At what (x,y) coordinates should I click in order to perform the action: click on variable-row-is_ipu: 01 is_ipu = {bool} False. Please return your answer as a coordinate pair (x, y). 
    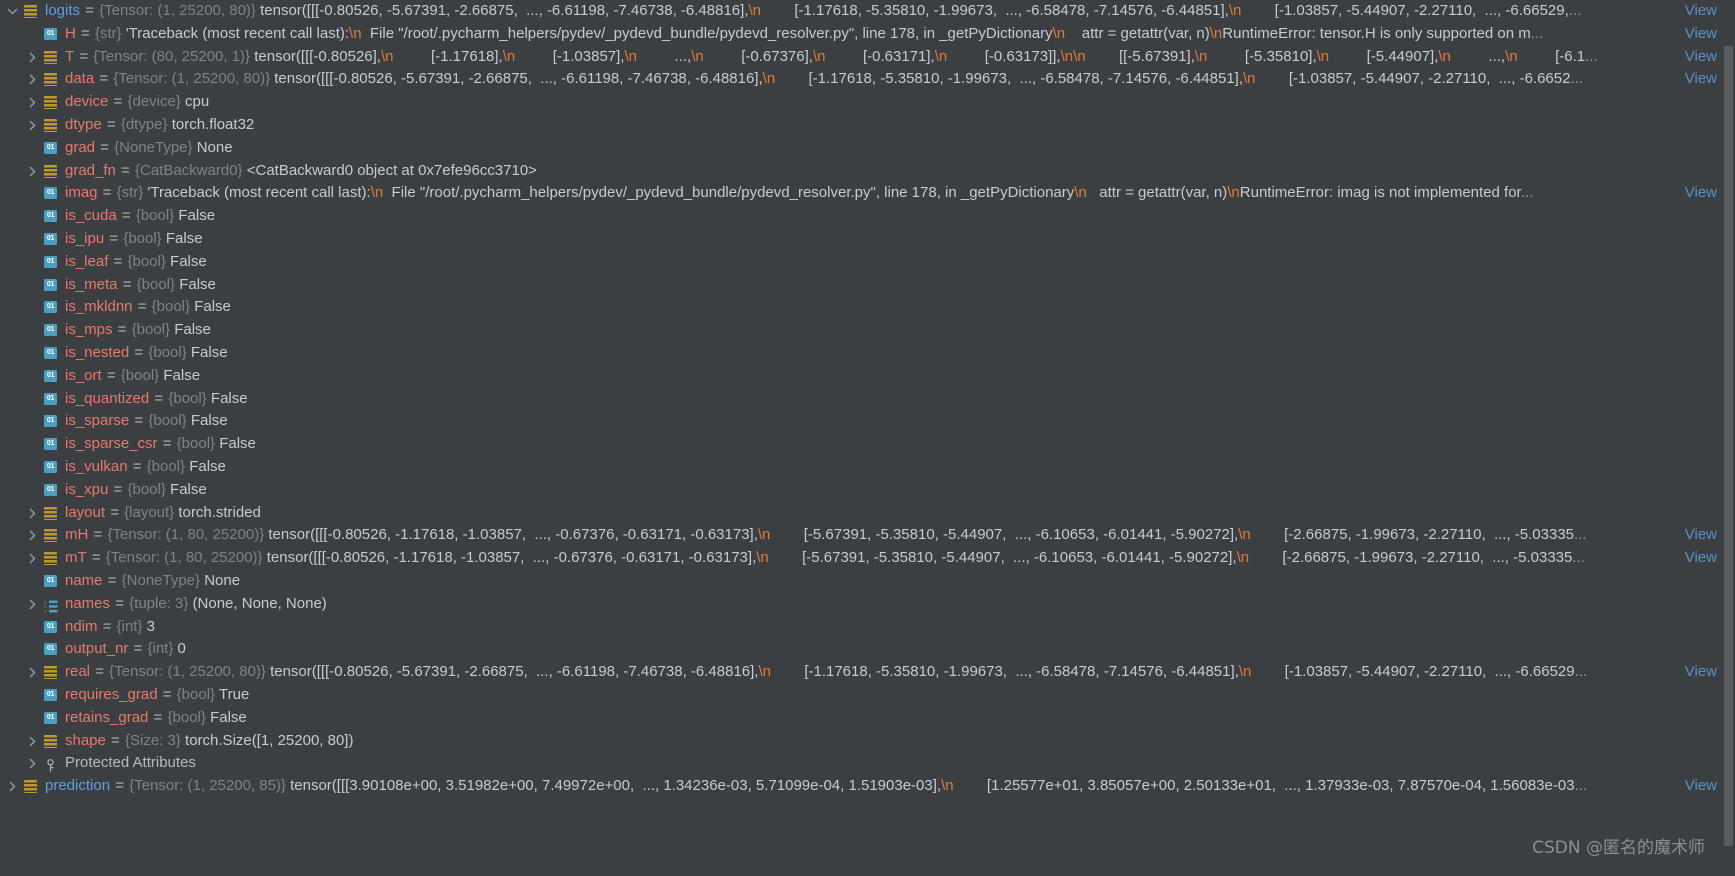
    Looking at the image, I should click on (867, 239).